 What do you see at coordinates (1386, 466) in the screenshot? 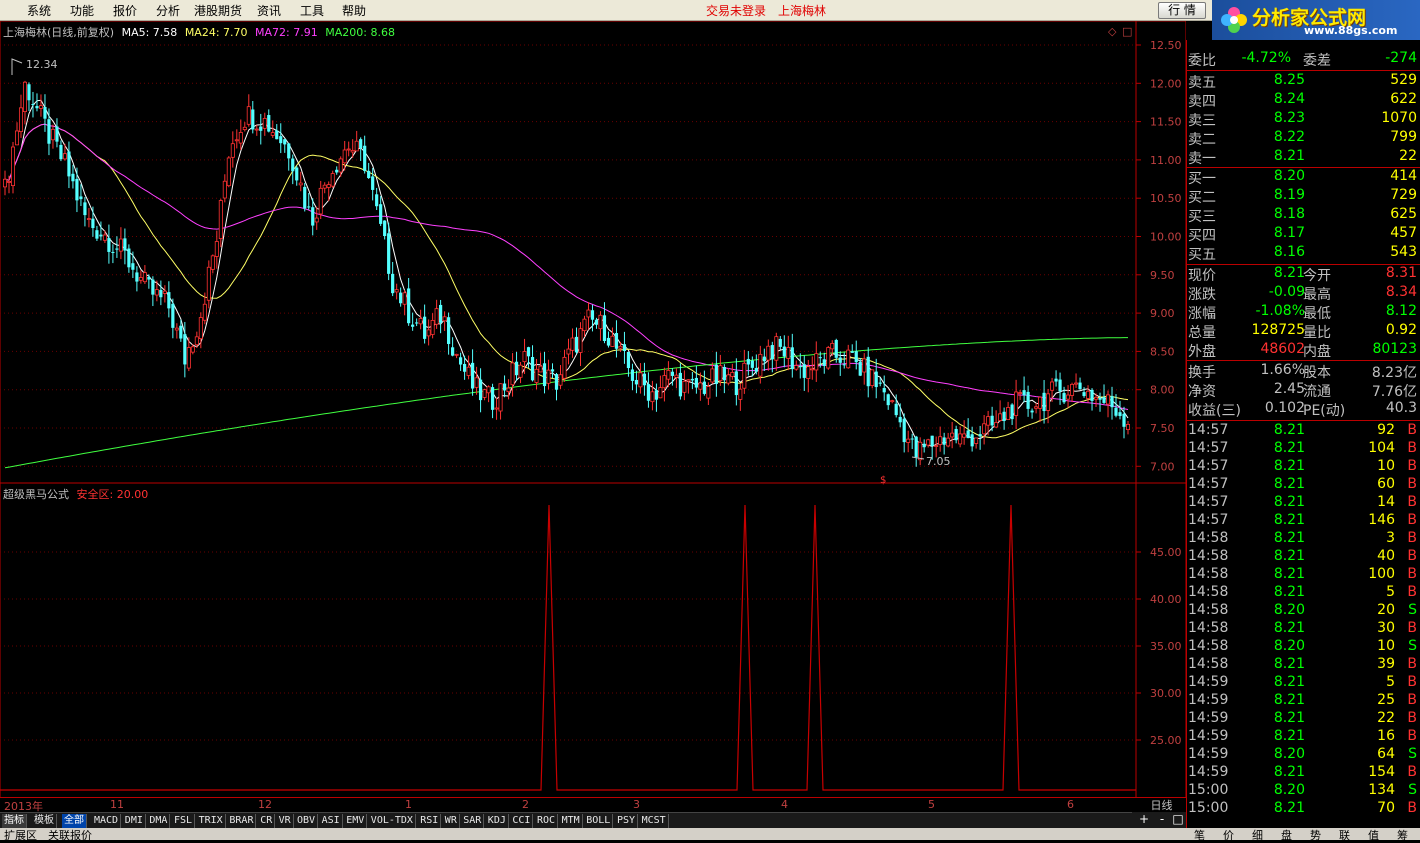
I see `tick-volume: 10` at bounding box center [1386, 466].